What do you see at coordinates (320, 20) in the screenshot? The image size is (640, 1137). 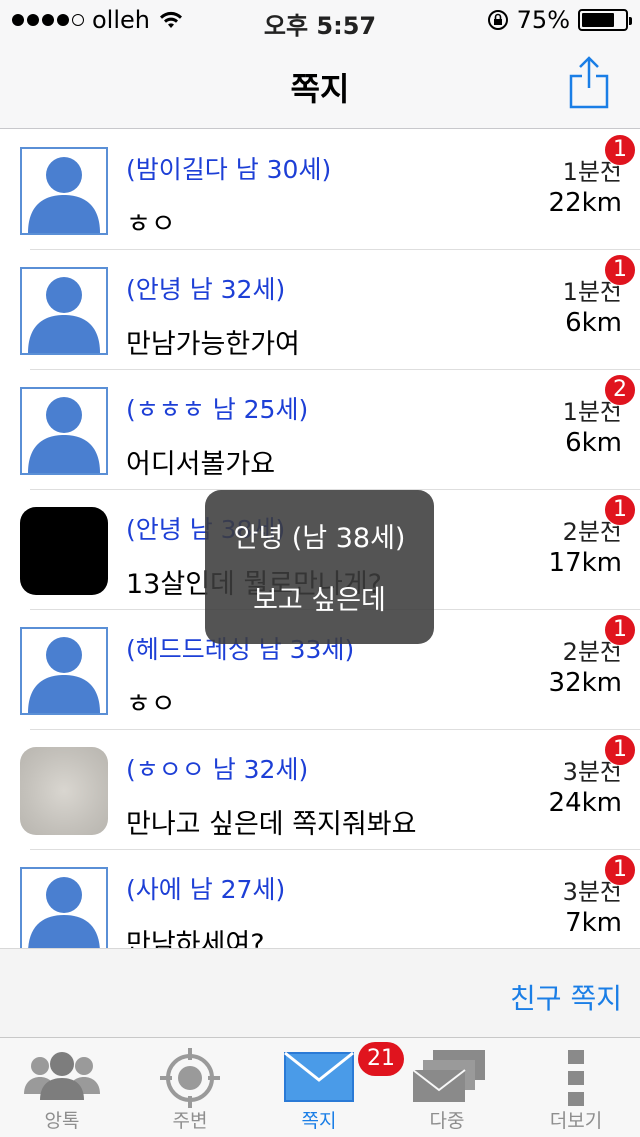 I see `status-bar: olleh 오후 5:57 75%` at bounding box center [320, 20].